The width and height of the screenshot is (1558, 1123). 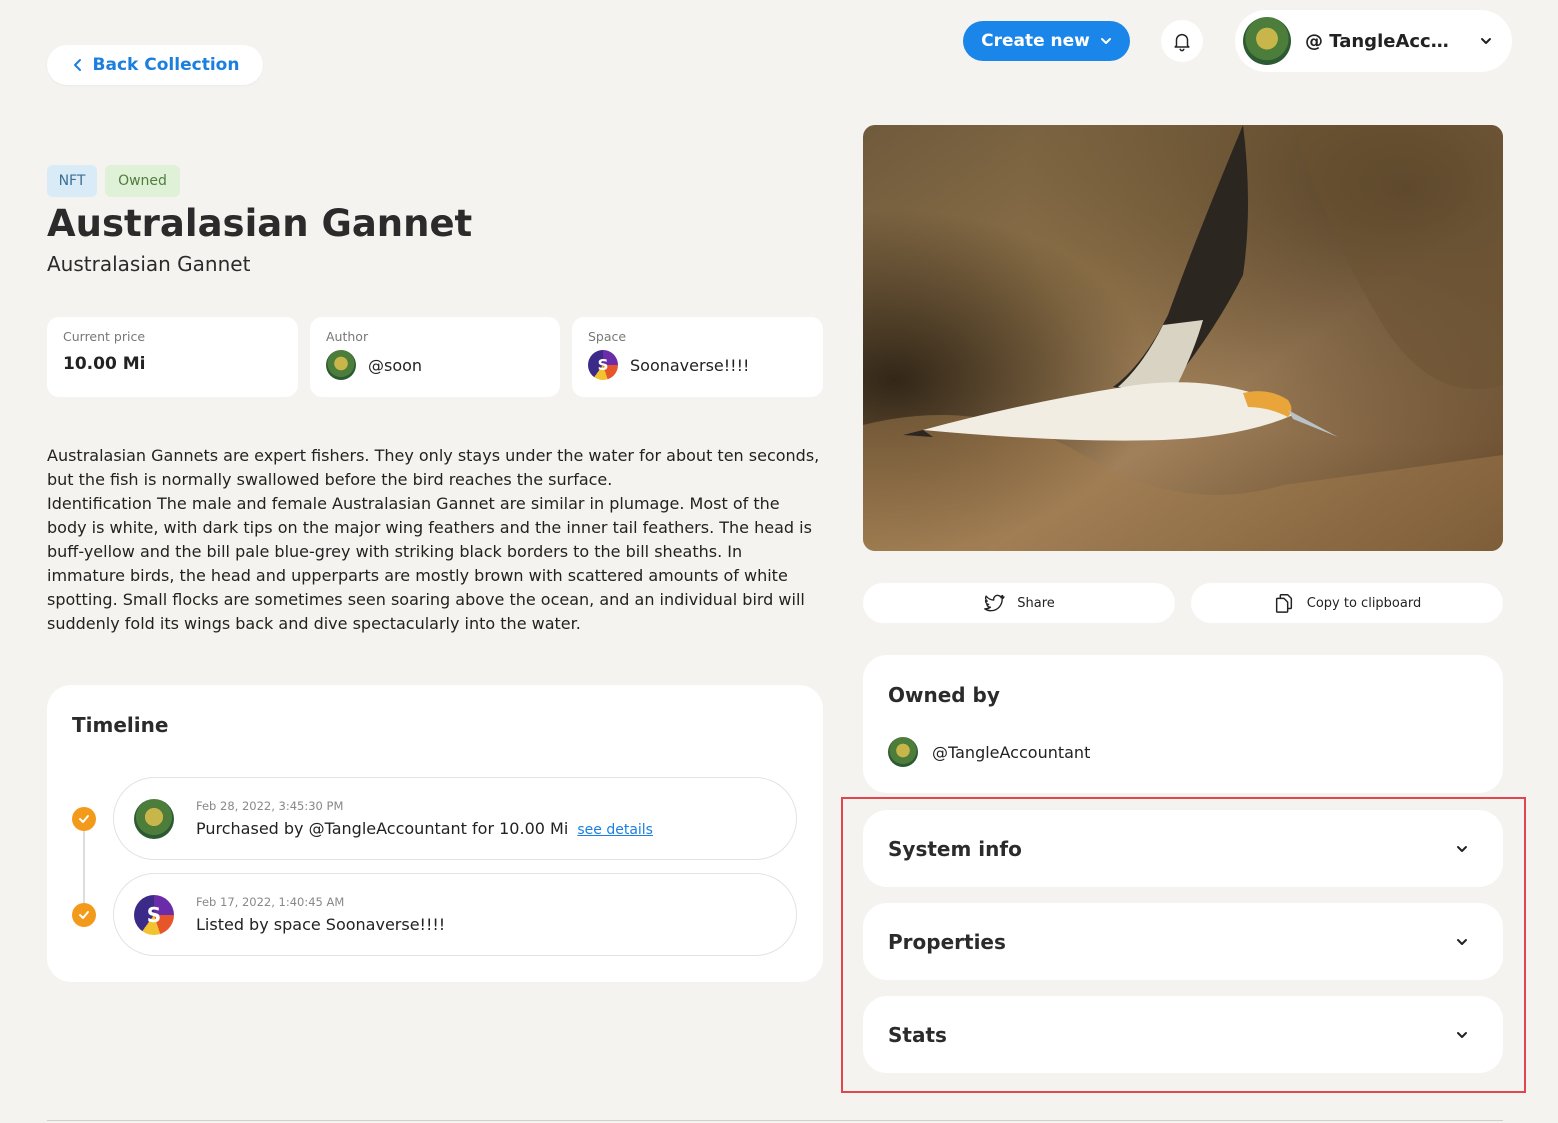 I want to click on properties-title: Properties, so click(x=947, y=941).